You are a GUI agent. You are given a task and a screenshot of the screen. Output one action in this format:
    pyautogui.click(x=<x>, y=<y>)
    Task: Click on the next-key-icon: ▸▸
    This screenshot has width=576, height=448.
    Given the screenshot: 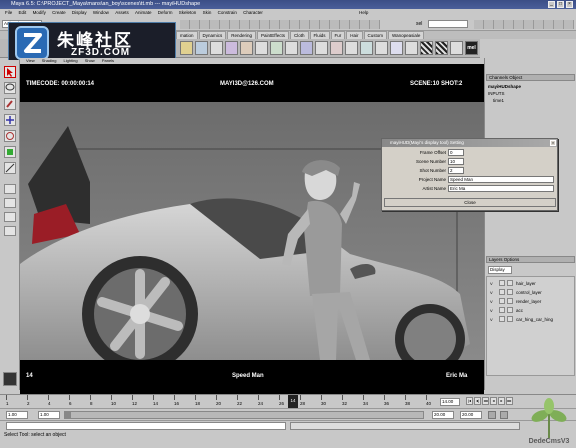 What is the action you would take?
    pyautogui.click(x=509, y=401)
    